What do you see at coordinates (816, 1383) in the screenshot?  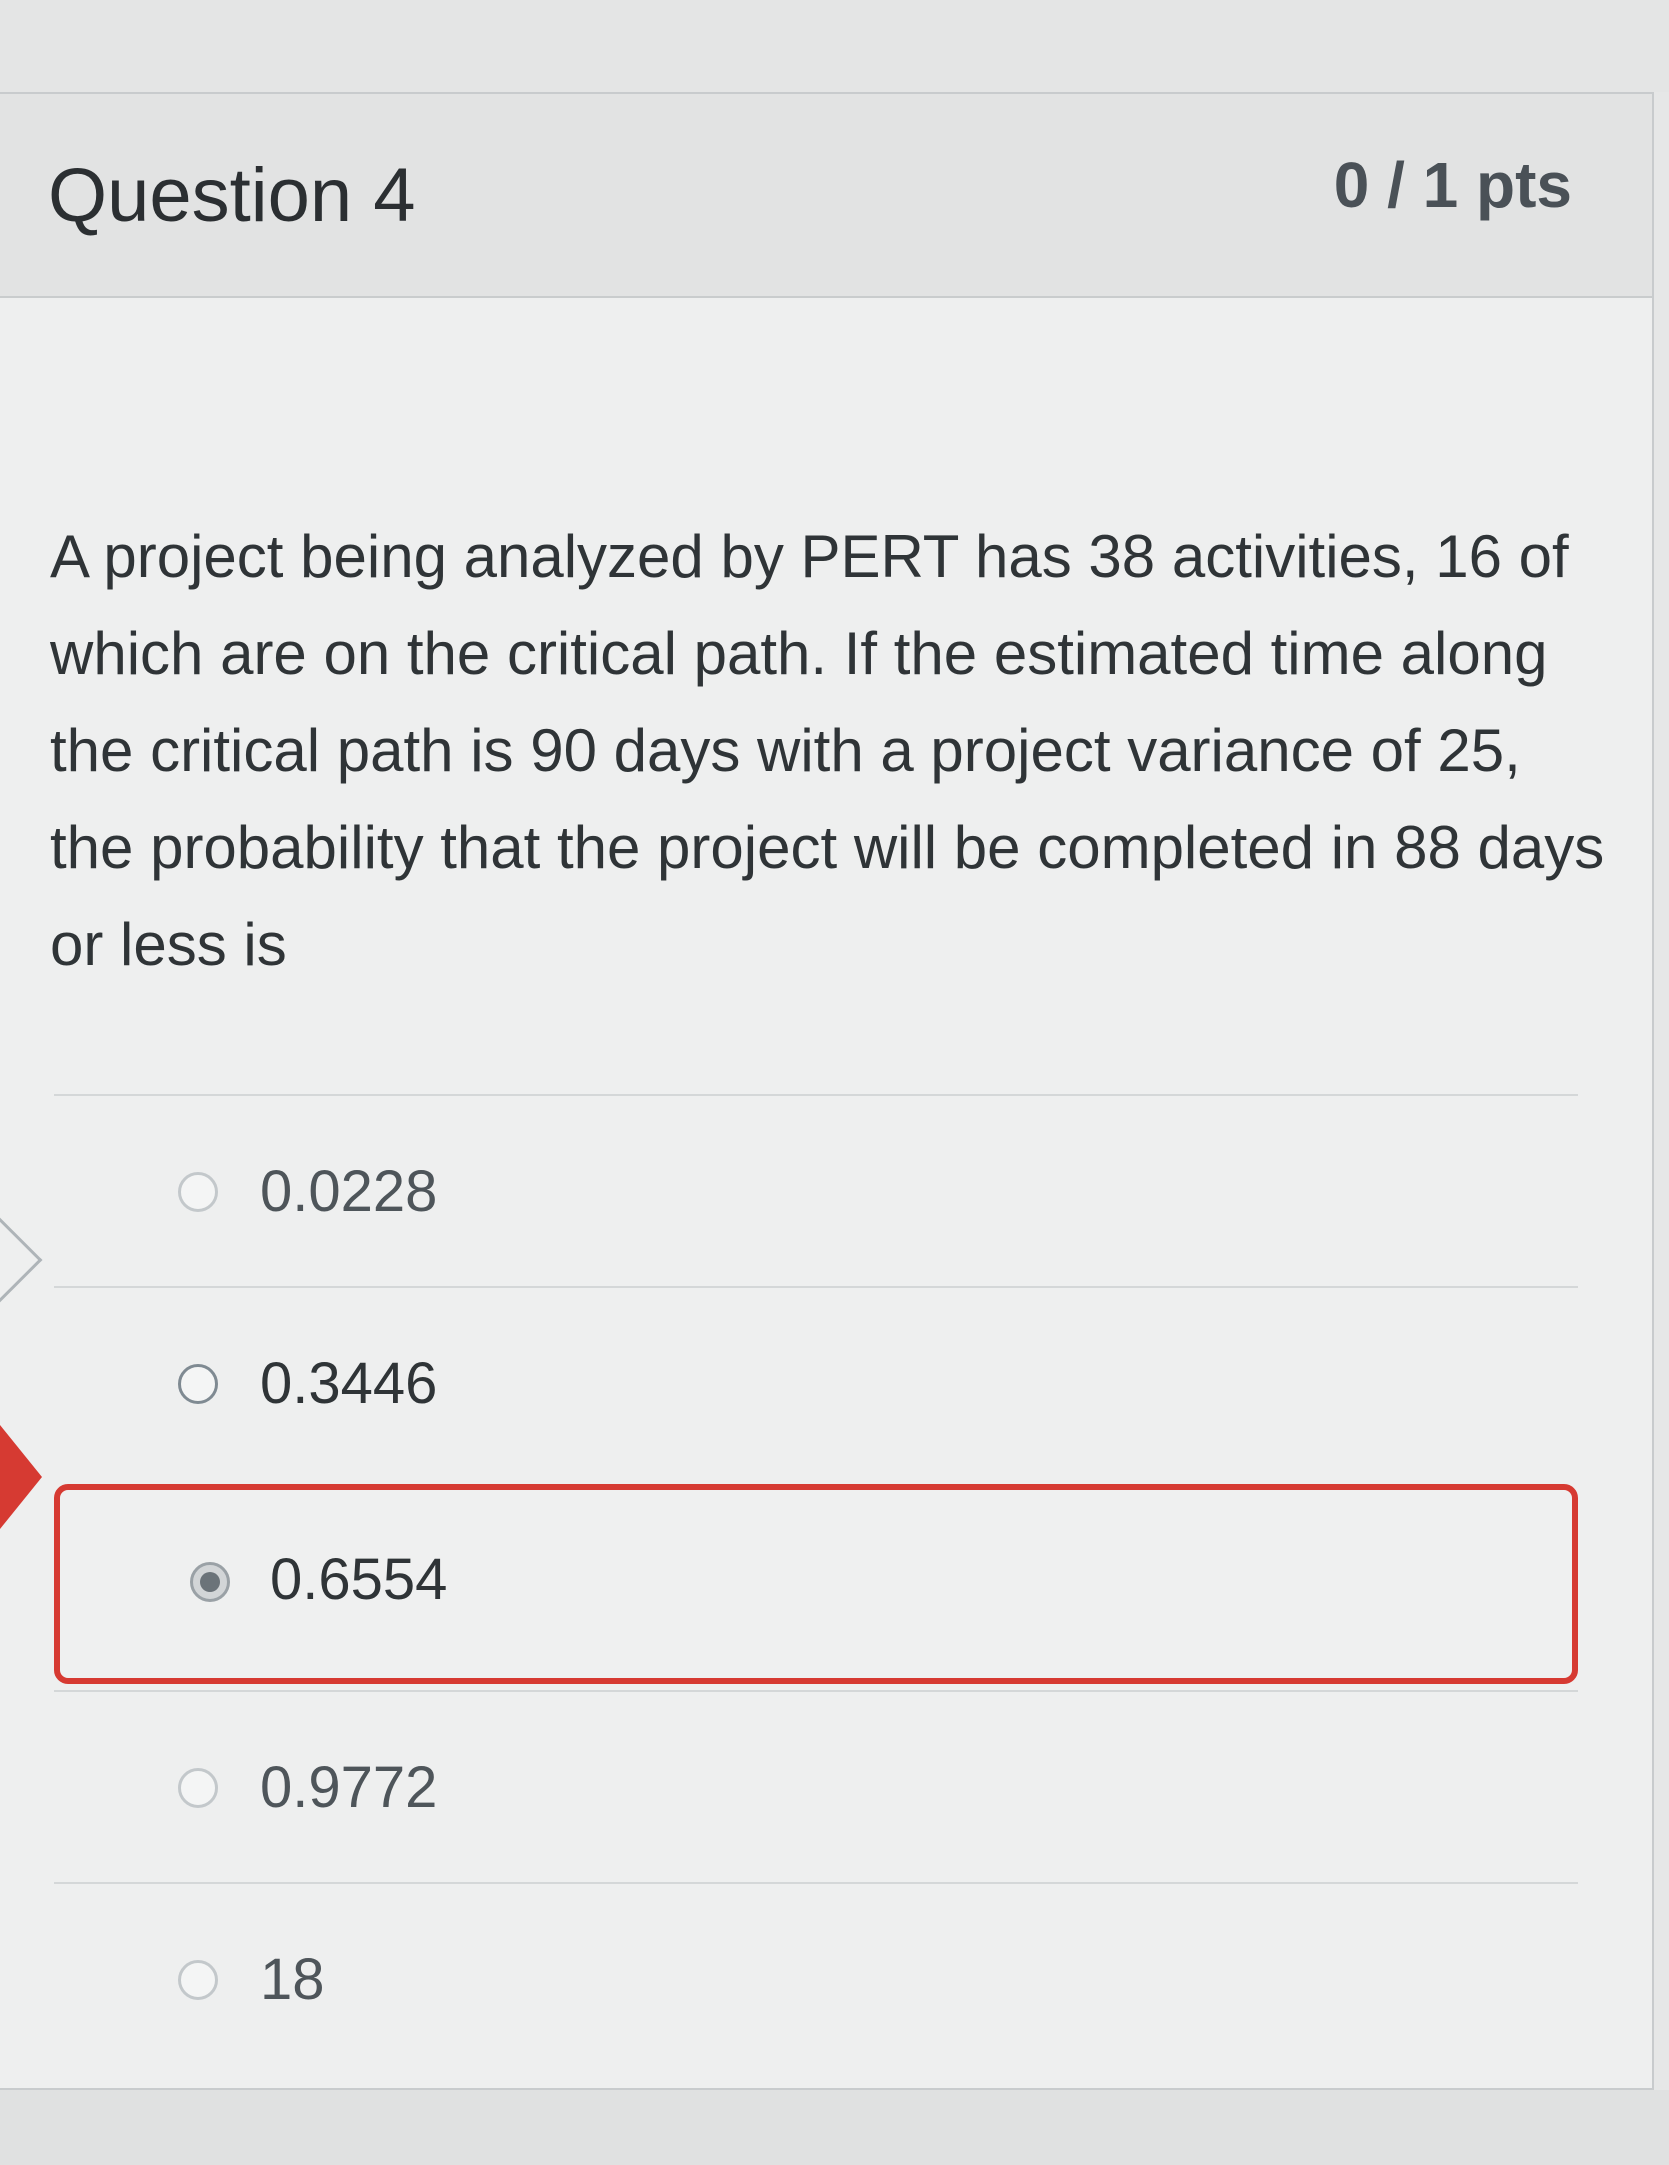 I see `answer-option: 0.3446` at bounding box center [816, 1383].